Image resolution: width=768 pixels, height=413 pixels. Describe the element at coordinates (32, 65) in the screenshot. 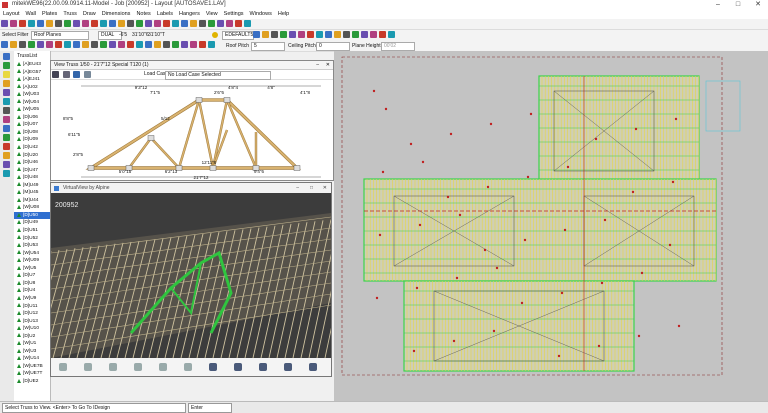

I see `truss-list-item: [A]EU43` at that location.